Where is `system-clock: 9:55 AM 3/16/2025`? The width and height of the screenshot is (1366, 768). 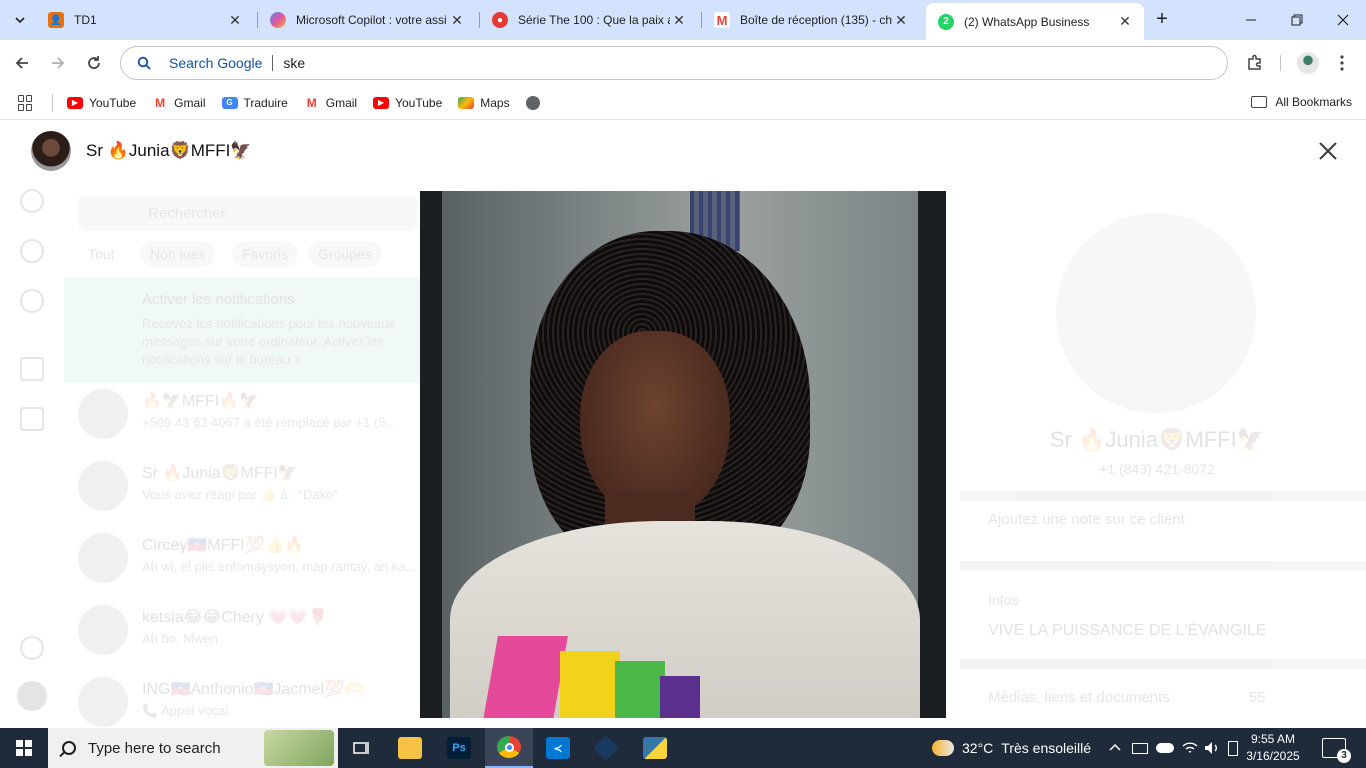
system-clock: 9:55 AM 3/16/2025 is located at coordinates (1273, 748).